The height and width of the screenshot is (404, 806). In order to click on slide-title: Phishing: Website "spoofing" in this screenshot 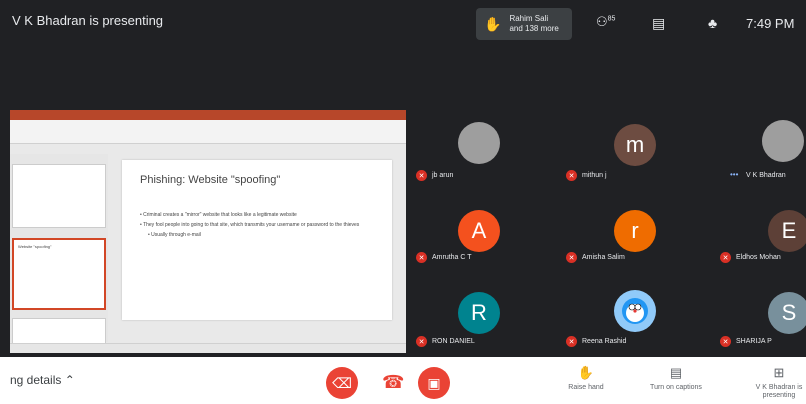, I will do `click(210, 180)`.